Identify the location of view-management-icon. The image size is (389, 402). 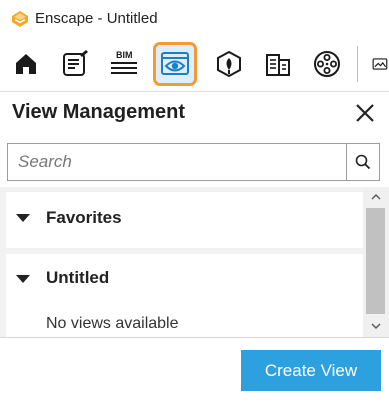
(175, 63).